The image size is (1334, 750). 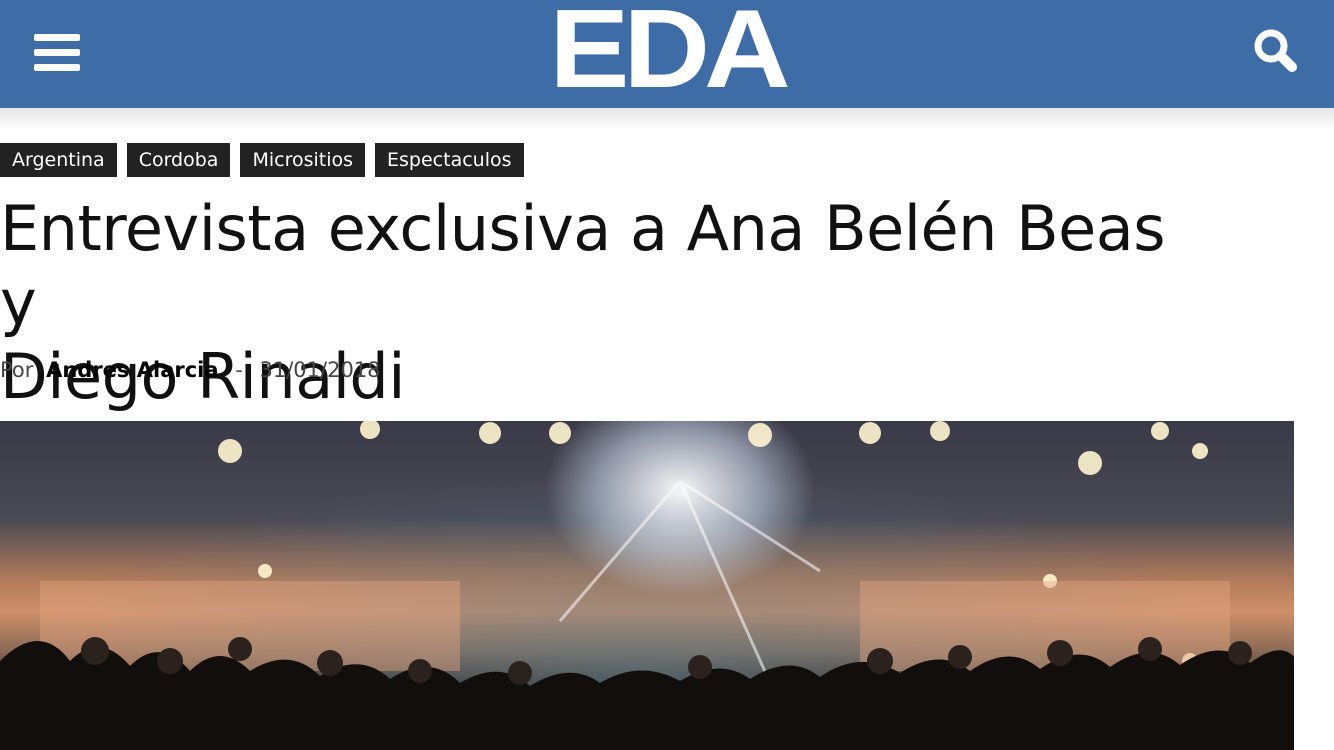 I want to click on tag-argentina: Argentina, so click(x=58, y=160).